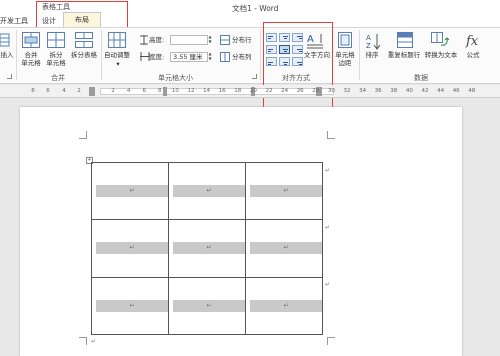 The height and width of the screenshot is (356, 500). What do you see at coordinates (157, 57) in the screenshot?
I see `width-label: 宽度:` at bounding box center [157, 57].